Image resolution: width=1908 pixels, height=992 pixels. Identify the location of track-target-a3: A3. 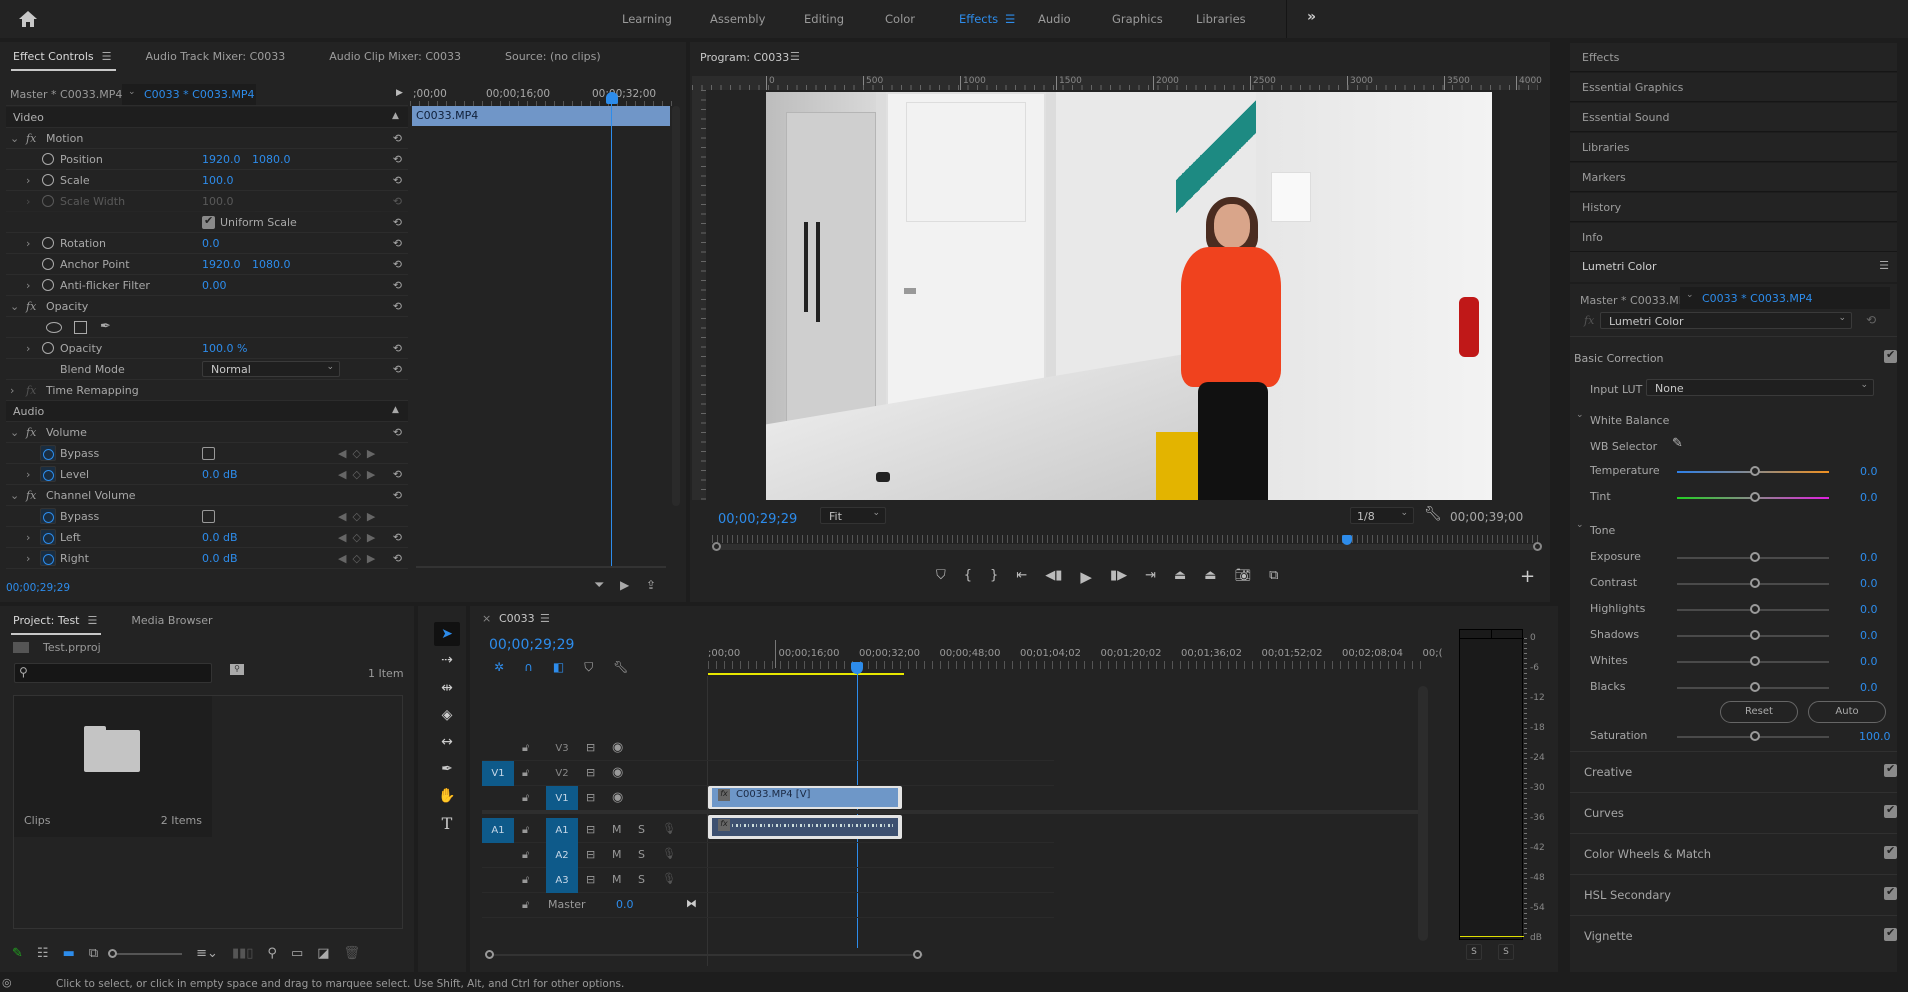
(562, 880).